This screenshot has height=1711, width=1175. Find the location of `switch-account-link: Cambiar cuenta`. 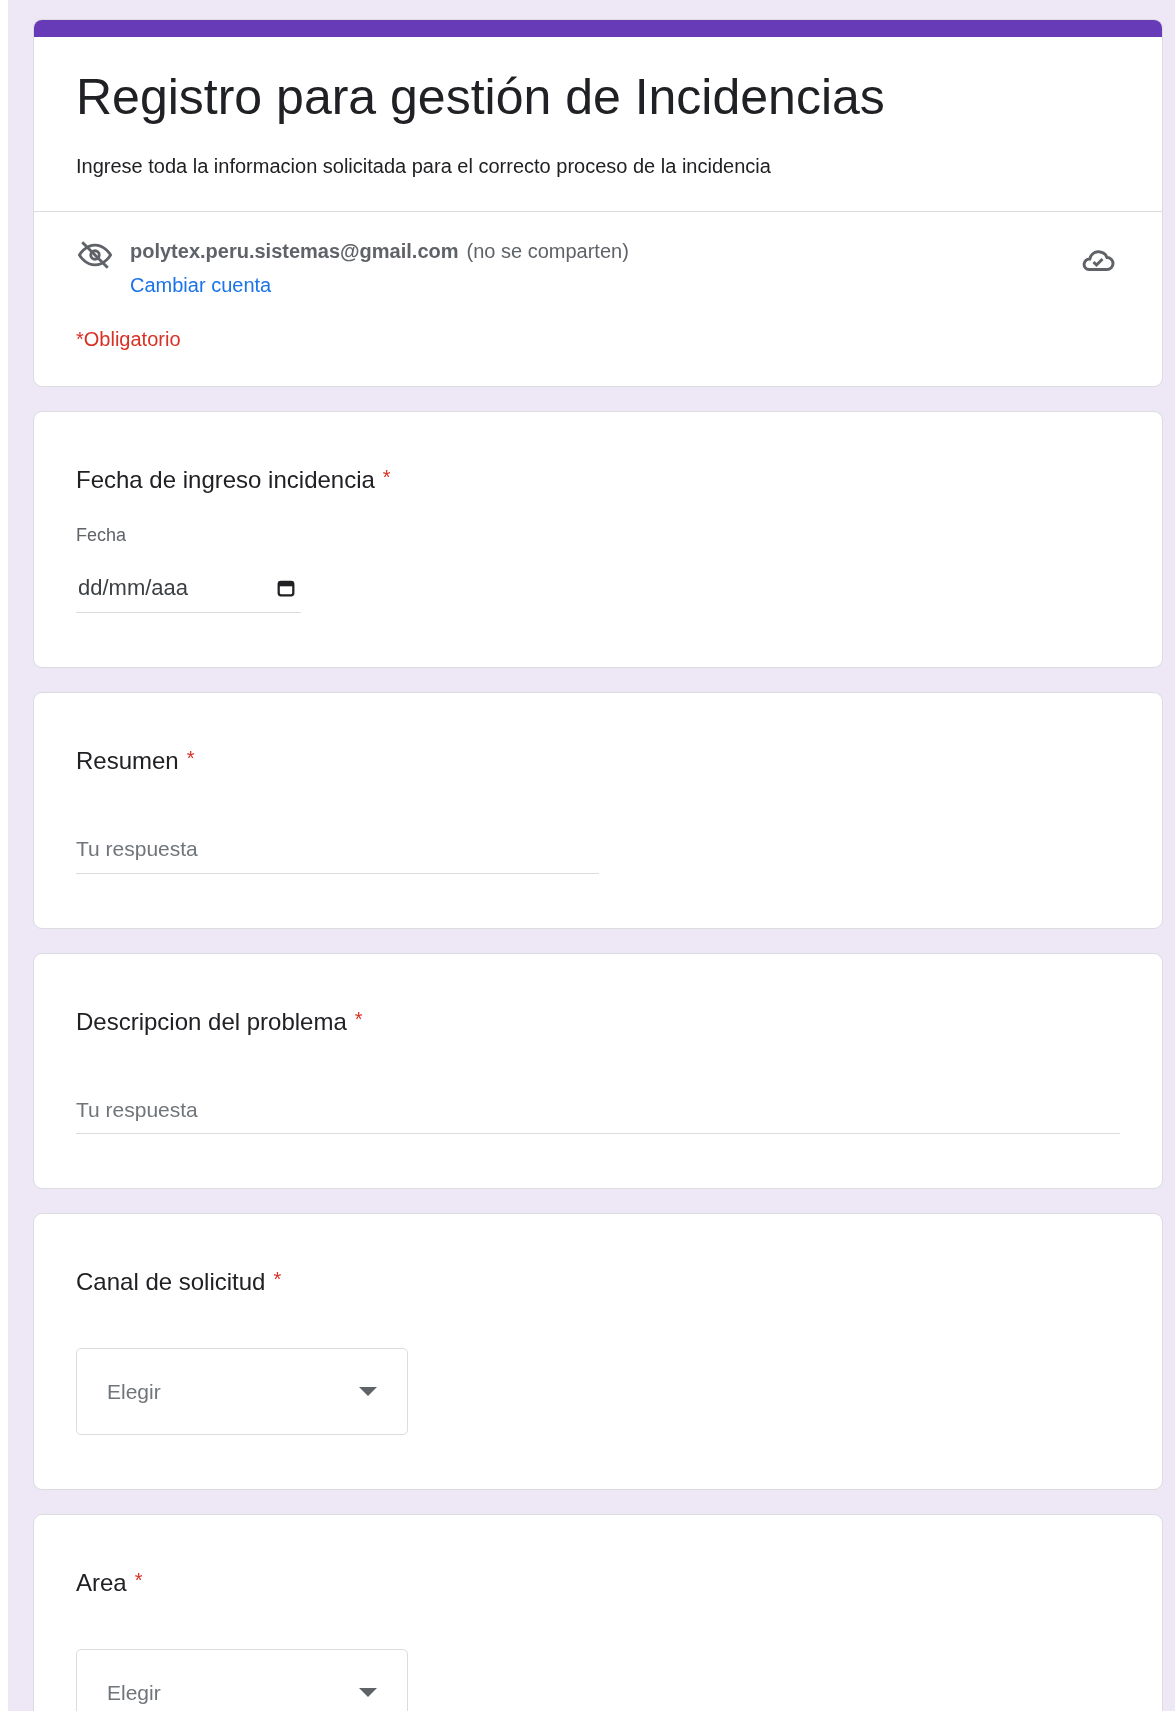

switch-account-link: Cambiar cuenta is located at coordinates (201, 285).